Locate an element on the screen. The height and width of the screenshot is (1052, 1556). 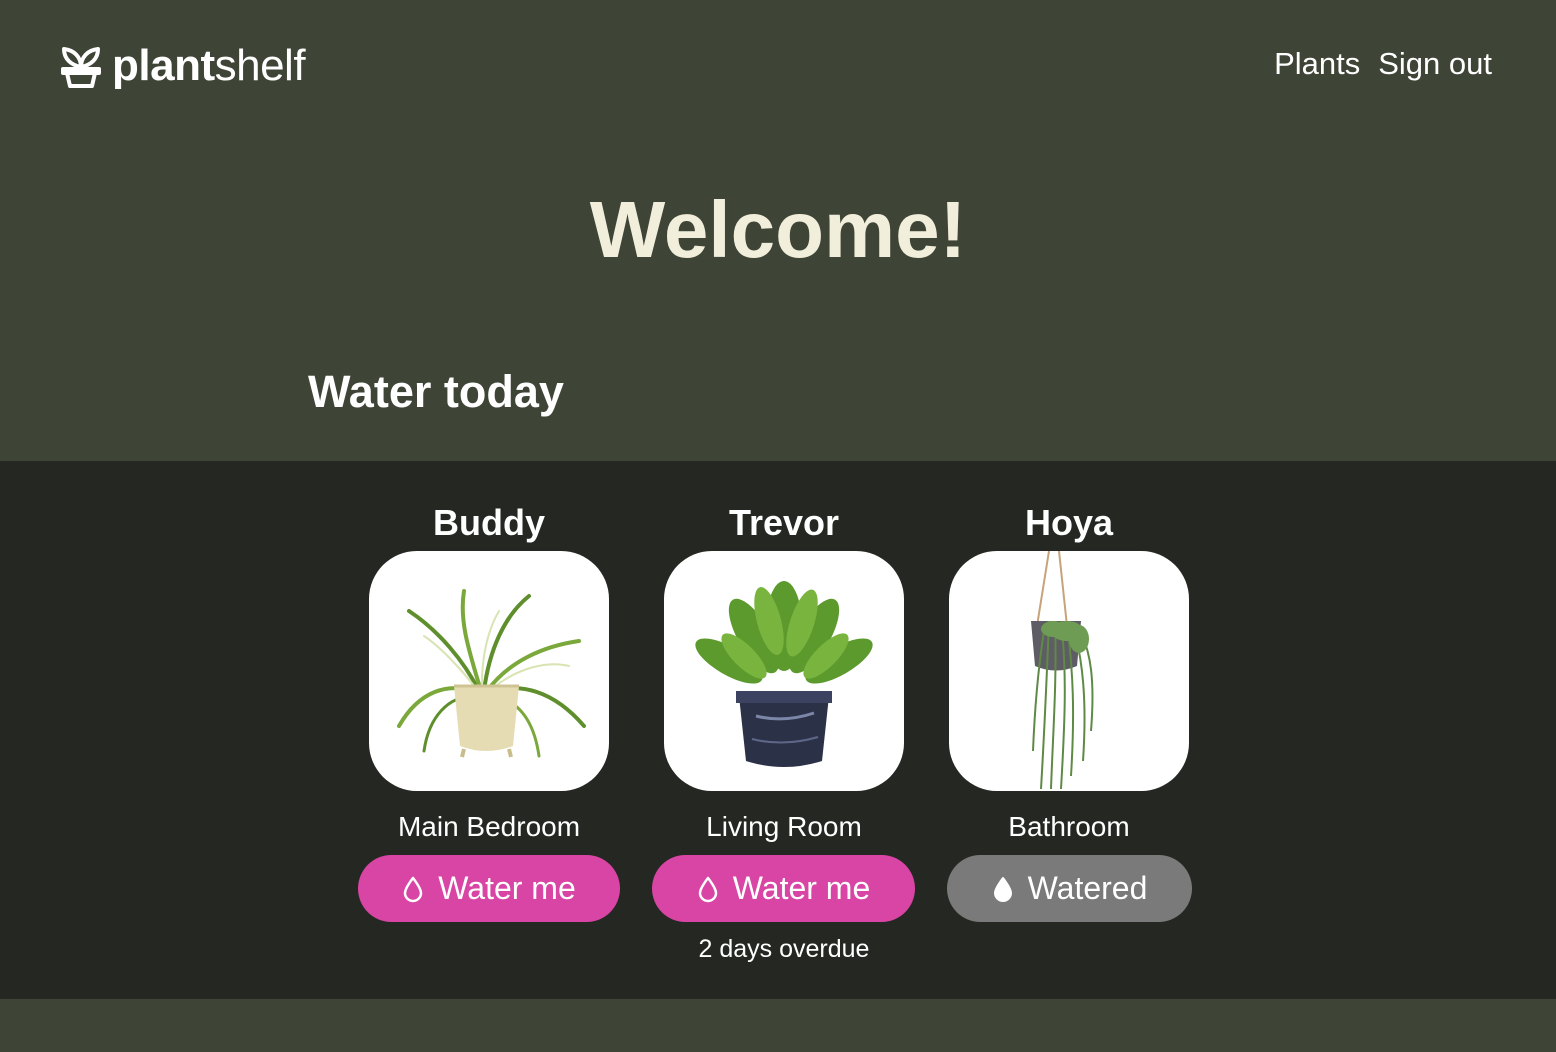
logo-text-bold: plant is located at coordinates (163, 65).